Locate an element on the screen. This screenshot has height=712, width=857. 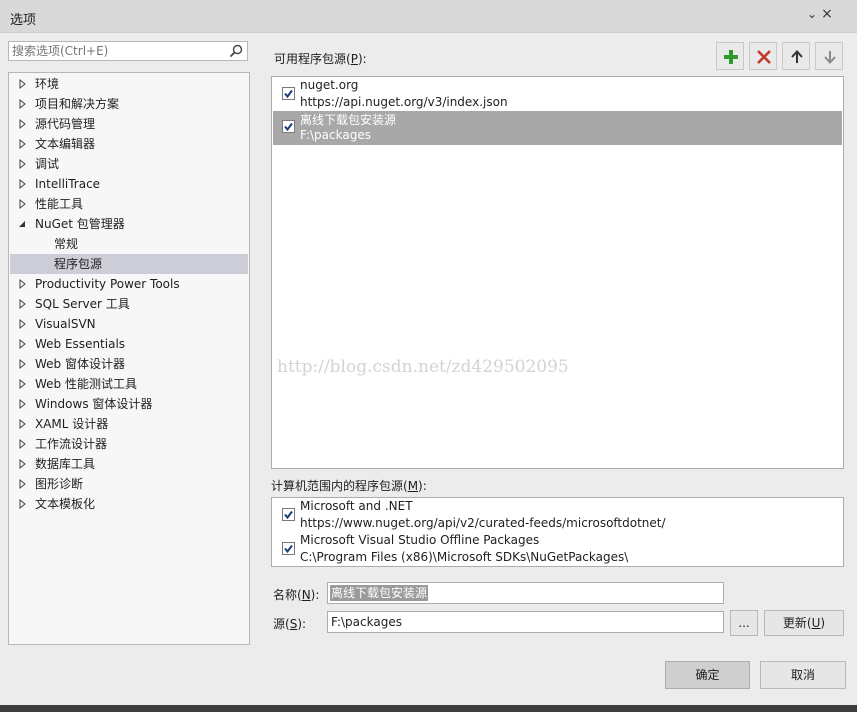
name-value: 离线下载包安装源 is located at coordinates (379, 593).